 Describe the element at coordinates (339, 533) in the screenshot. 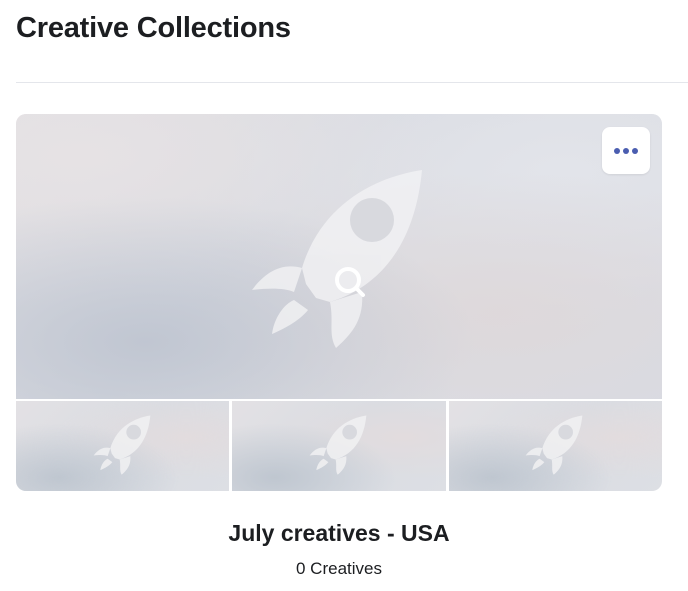

I see `collection-name: July creatives - USA` at that location.